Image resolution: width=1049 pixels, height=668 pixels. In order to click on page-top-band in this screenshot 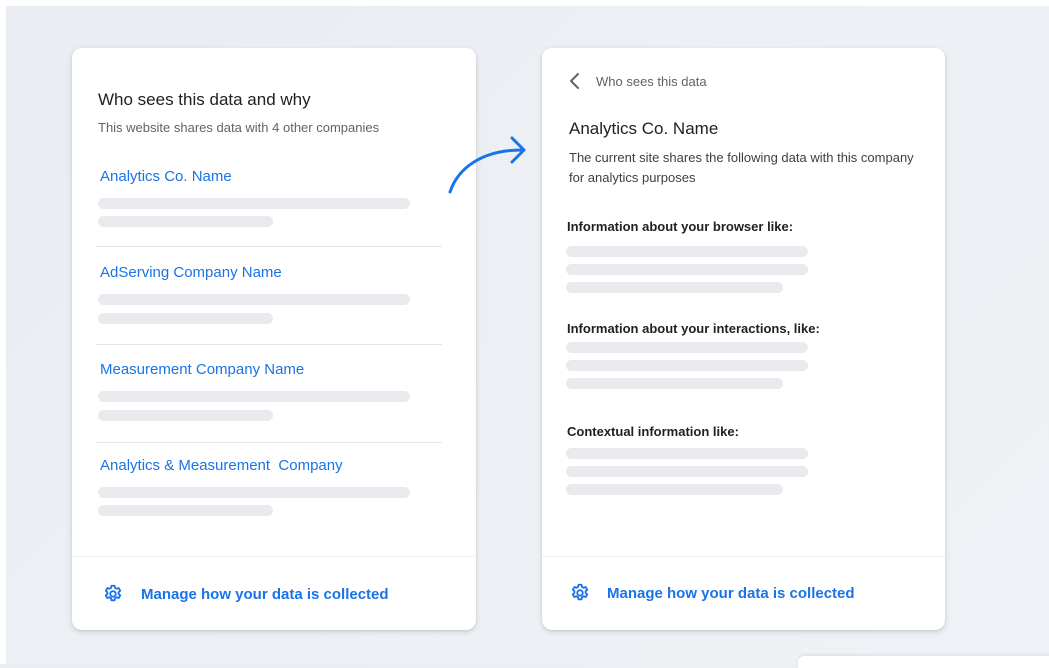, I will do `click(524, 3)`.